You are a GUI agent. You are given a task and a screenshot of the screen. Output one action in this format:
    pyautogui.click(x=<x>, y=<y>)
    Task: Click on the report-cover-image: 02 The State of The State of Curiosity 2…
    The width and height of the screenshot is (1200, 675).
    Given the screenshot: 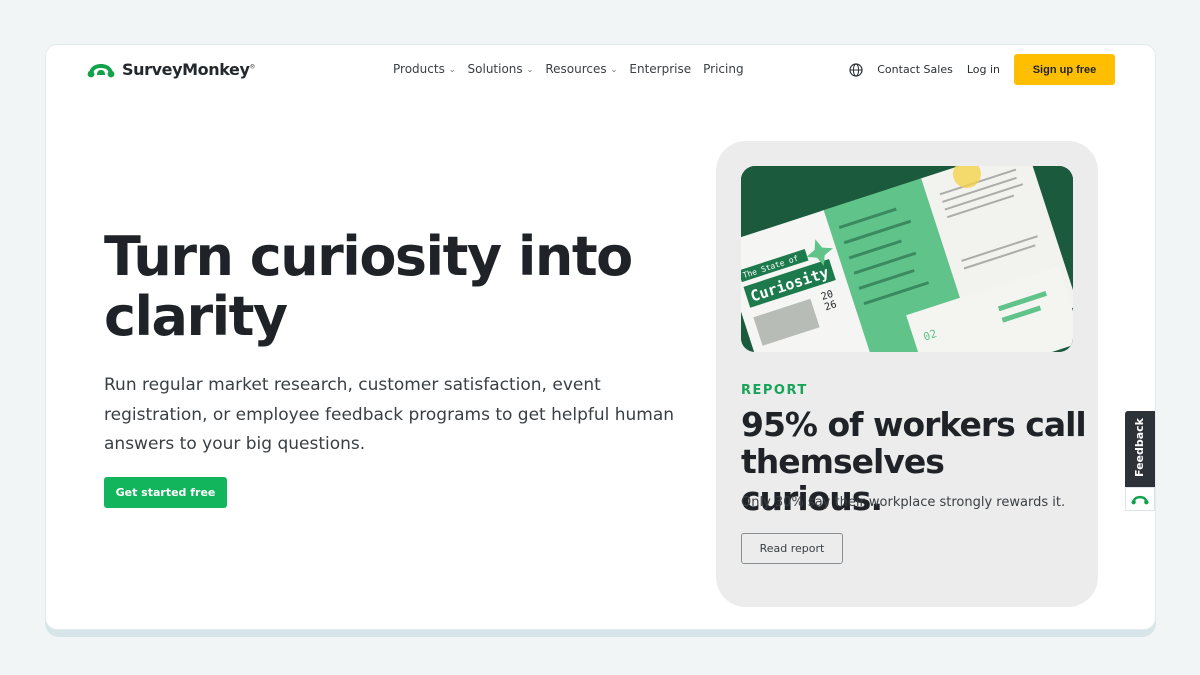 What is the action you would take?
    pyautogui.click(x=907, y=259)
    